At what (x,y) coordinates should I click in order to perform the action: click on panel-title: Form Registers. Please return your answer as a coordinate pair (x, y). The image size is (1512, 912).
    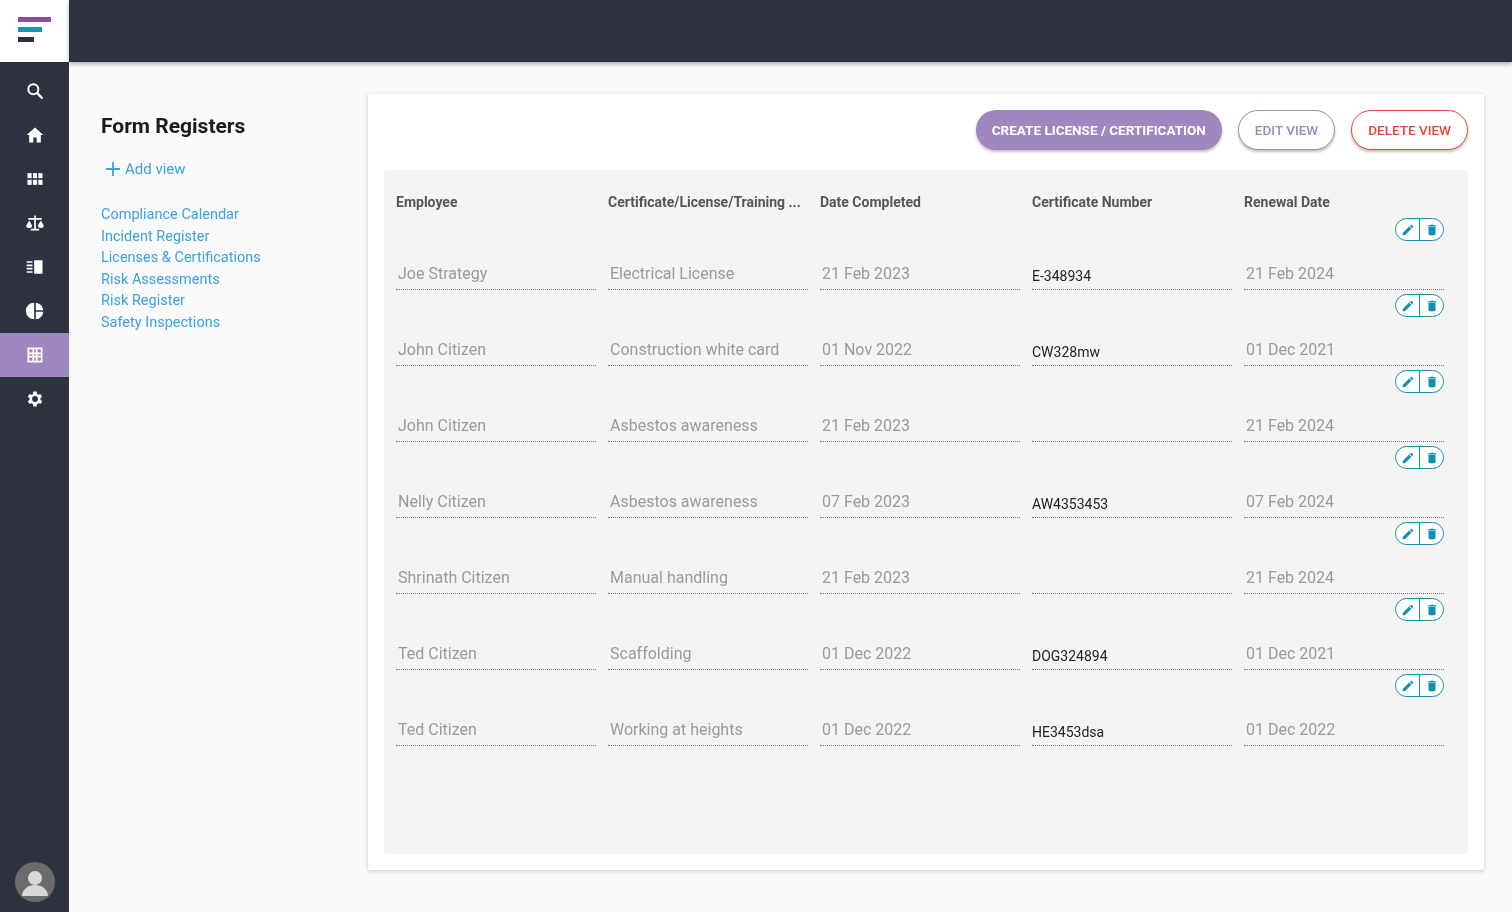
    Looking at the image, I should click on (174, 126).